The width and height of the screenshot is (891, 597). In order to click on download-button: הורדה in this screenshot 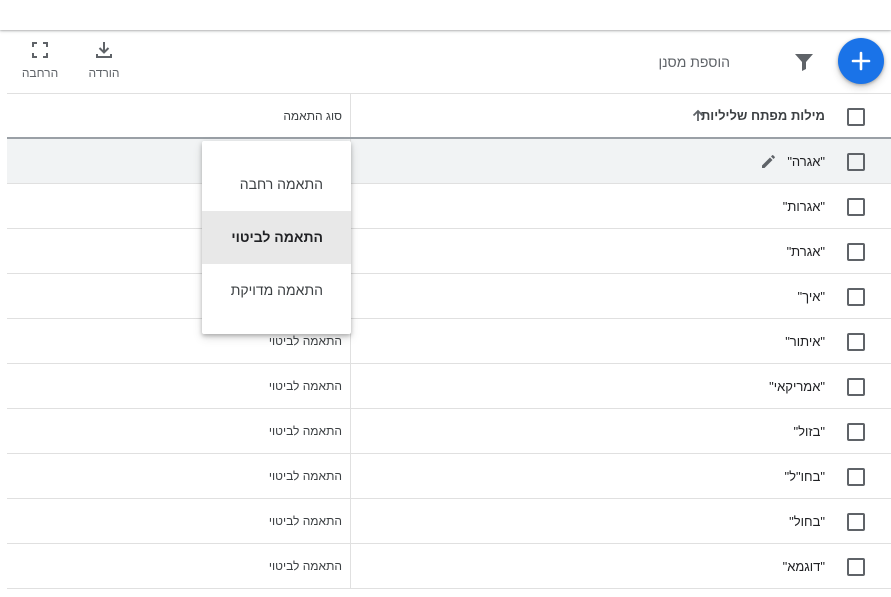, I will do `click(104, 64)`.